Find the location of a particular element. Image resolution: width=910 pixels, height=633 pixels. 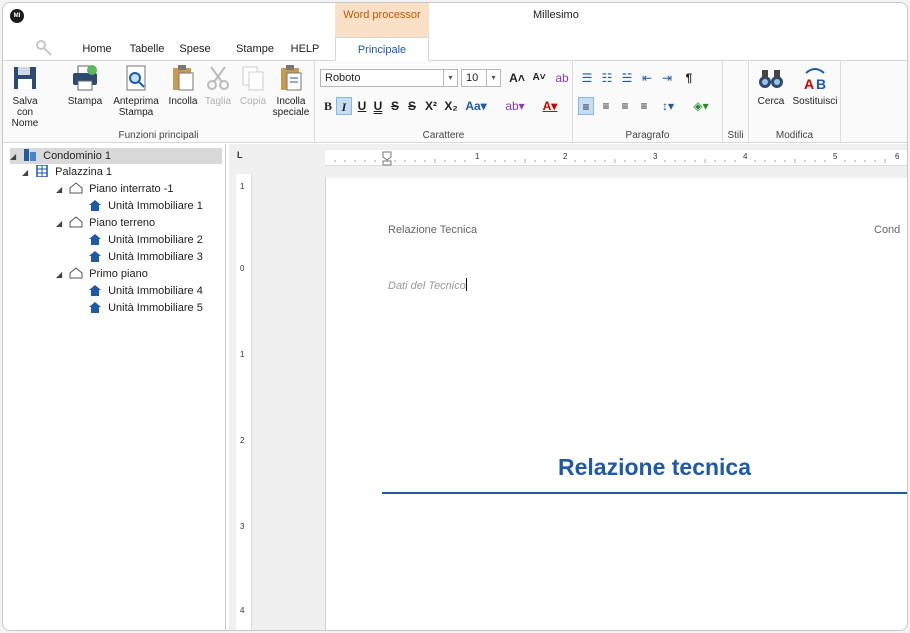

palazzina-icon is located at coordinates (42, 171).